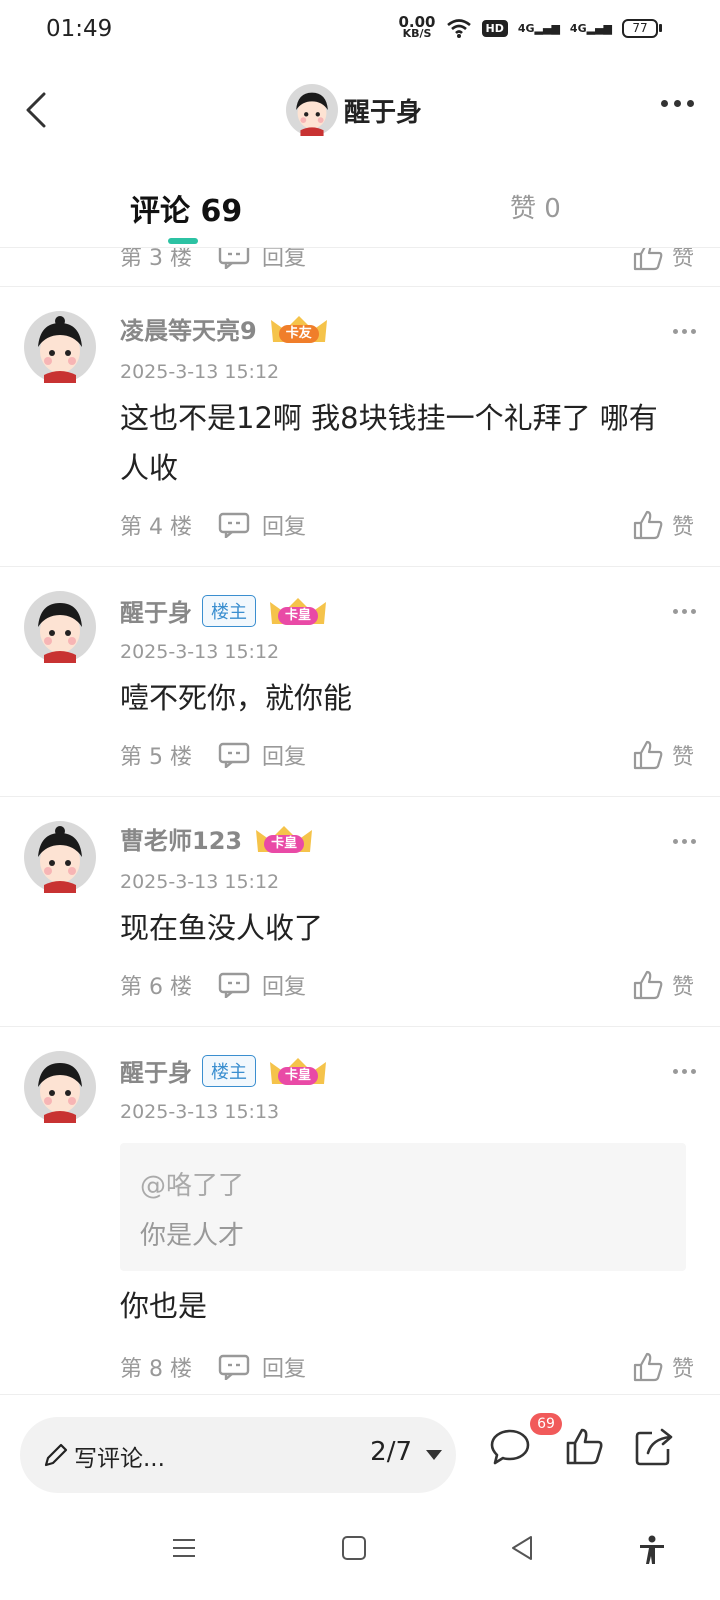 This screenshot has width=720, height=1600. What do you see at coordinates (526, 28) in the screenshot?
I see `signal1-label: 4G` at bounding box center [526, 28].